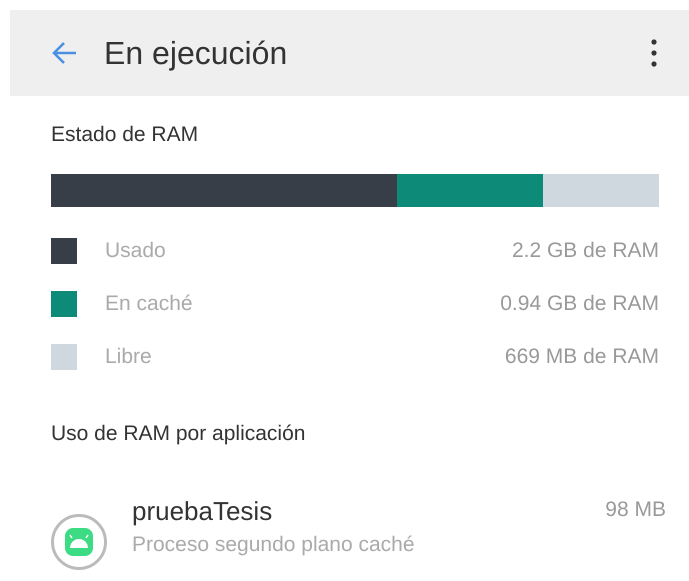 The width and height of the screenshot is (689, 581). Describe the element at coordinates (196, 53) in the screenshot. I see `page-title: En ejecución` at that location.